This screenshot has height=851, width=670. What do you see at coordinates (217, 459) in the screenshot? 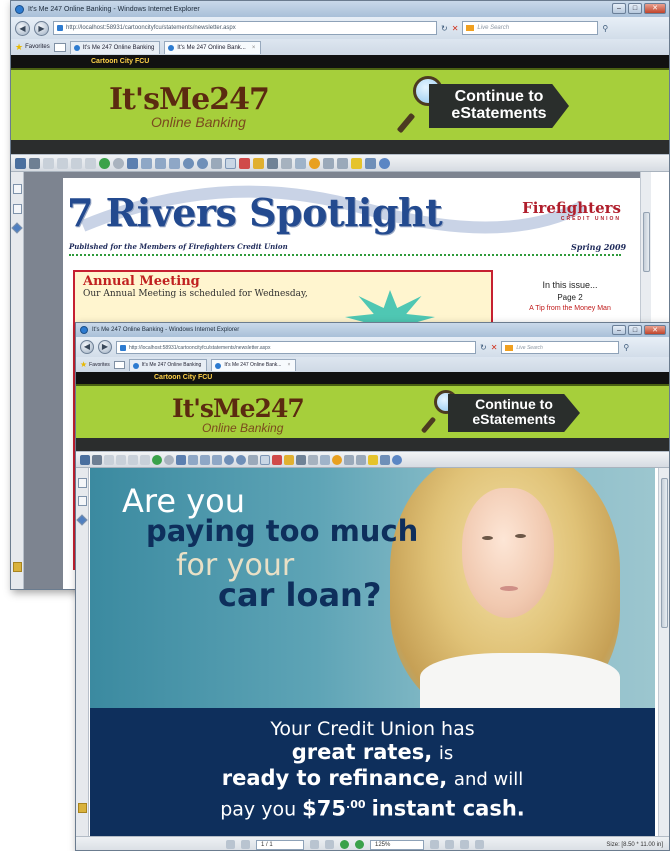
I see `actual-size-icon` at bounding box center [217, 459].